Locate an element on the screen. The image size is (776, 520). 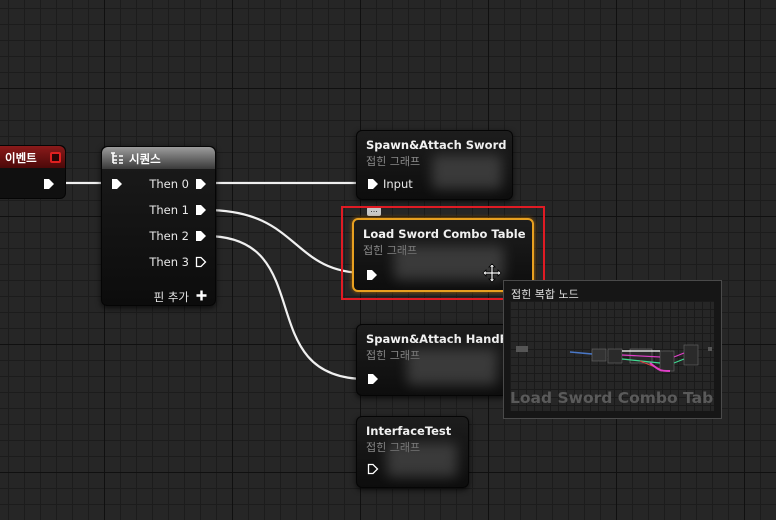
collapsed-node-spawn-attach-sword: Spawn&Attach Sword 접힌 그래프 Input is located at coordinates (434, 165).